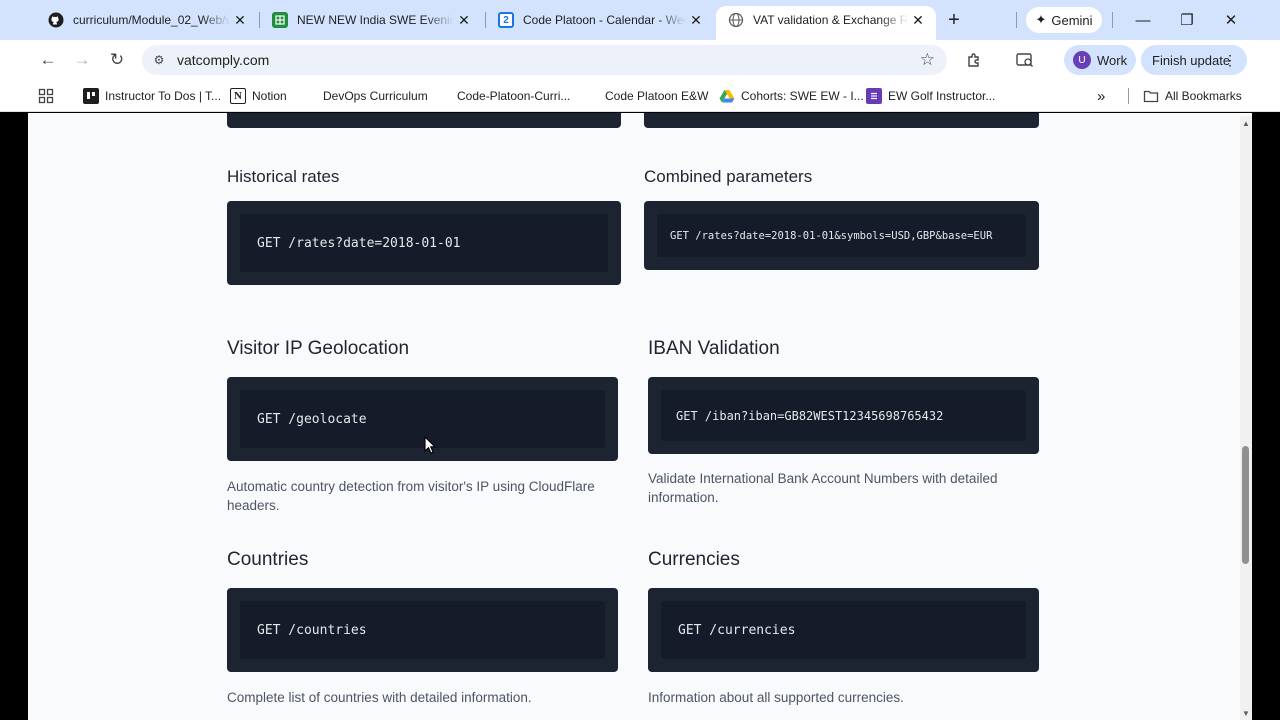 The height and width of the screenshot is (720, 1280). What do you see at coordinates (1112, 60) in the screenshot?
I see `profile-label: Work` at bounding box center [1112, 60].